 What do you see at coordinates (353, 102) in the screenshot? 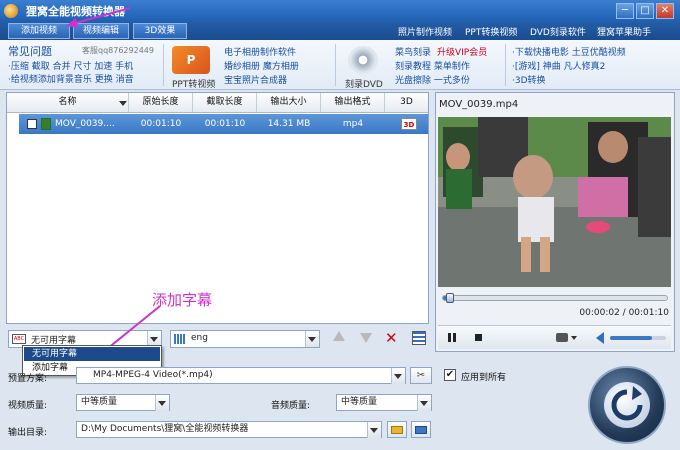
I see `col-output-format: 输出格式` at bounding box center [353, 102].